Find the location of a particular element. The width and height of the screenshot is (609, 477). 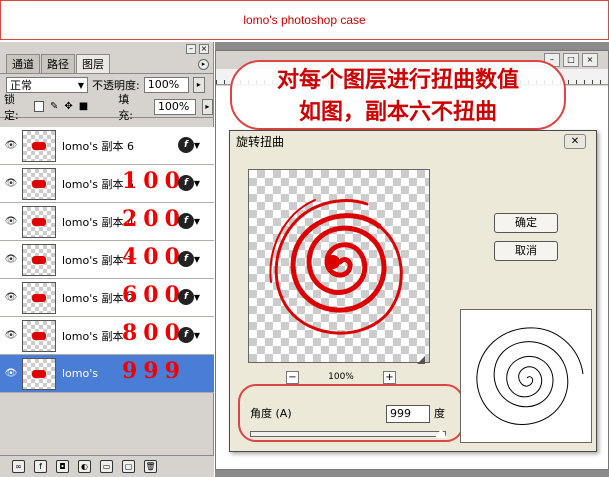

case-title-banner: lomo's photoshop case is located at coordinates (304, 20).